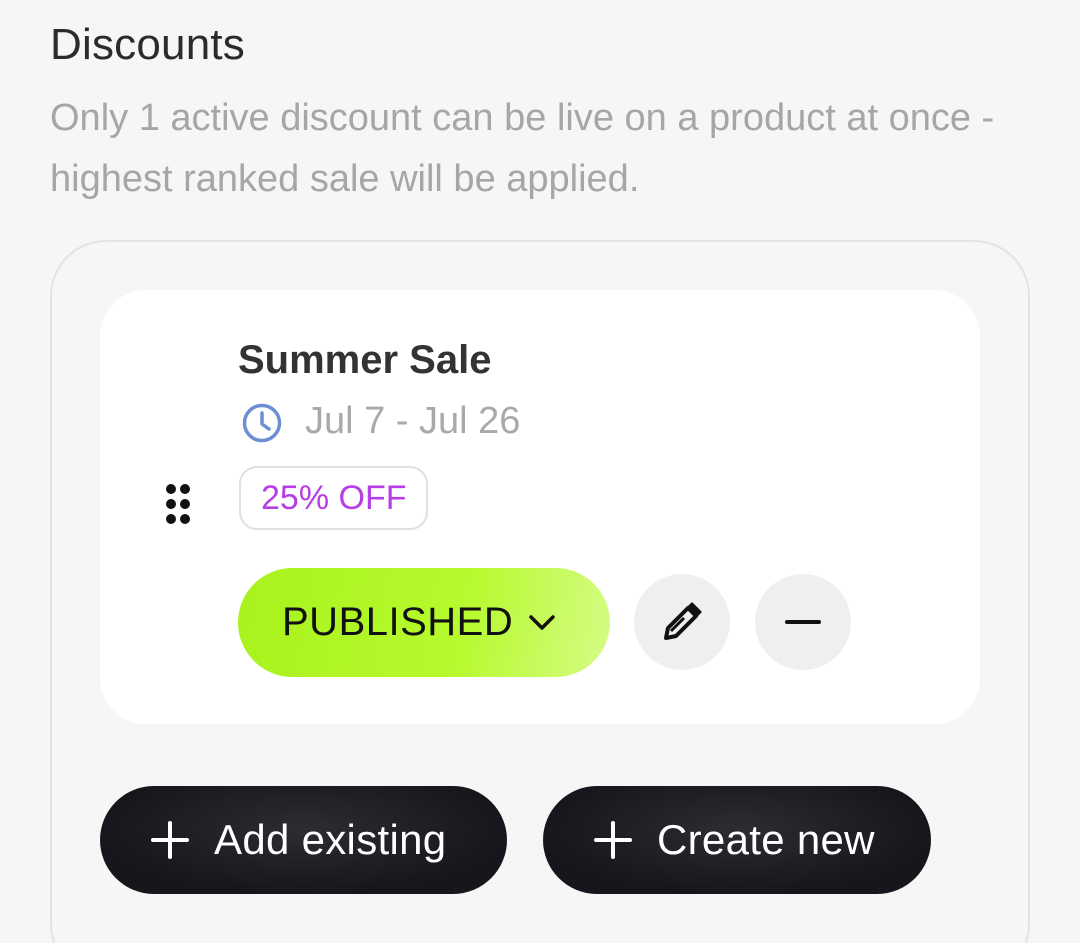 This screenshot has height=943, width=1080. Describe the element at coordinates (413, 421) in the screenshot. I see `discount-date-range: Jul 7 - Jul 26` at that location.